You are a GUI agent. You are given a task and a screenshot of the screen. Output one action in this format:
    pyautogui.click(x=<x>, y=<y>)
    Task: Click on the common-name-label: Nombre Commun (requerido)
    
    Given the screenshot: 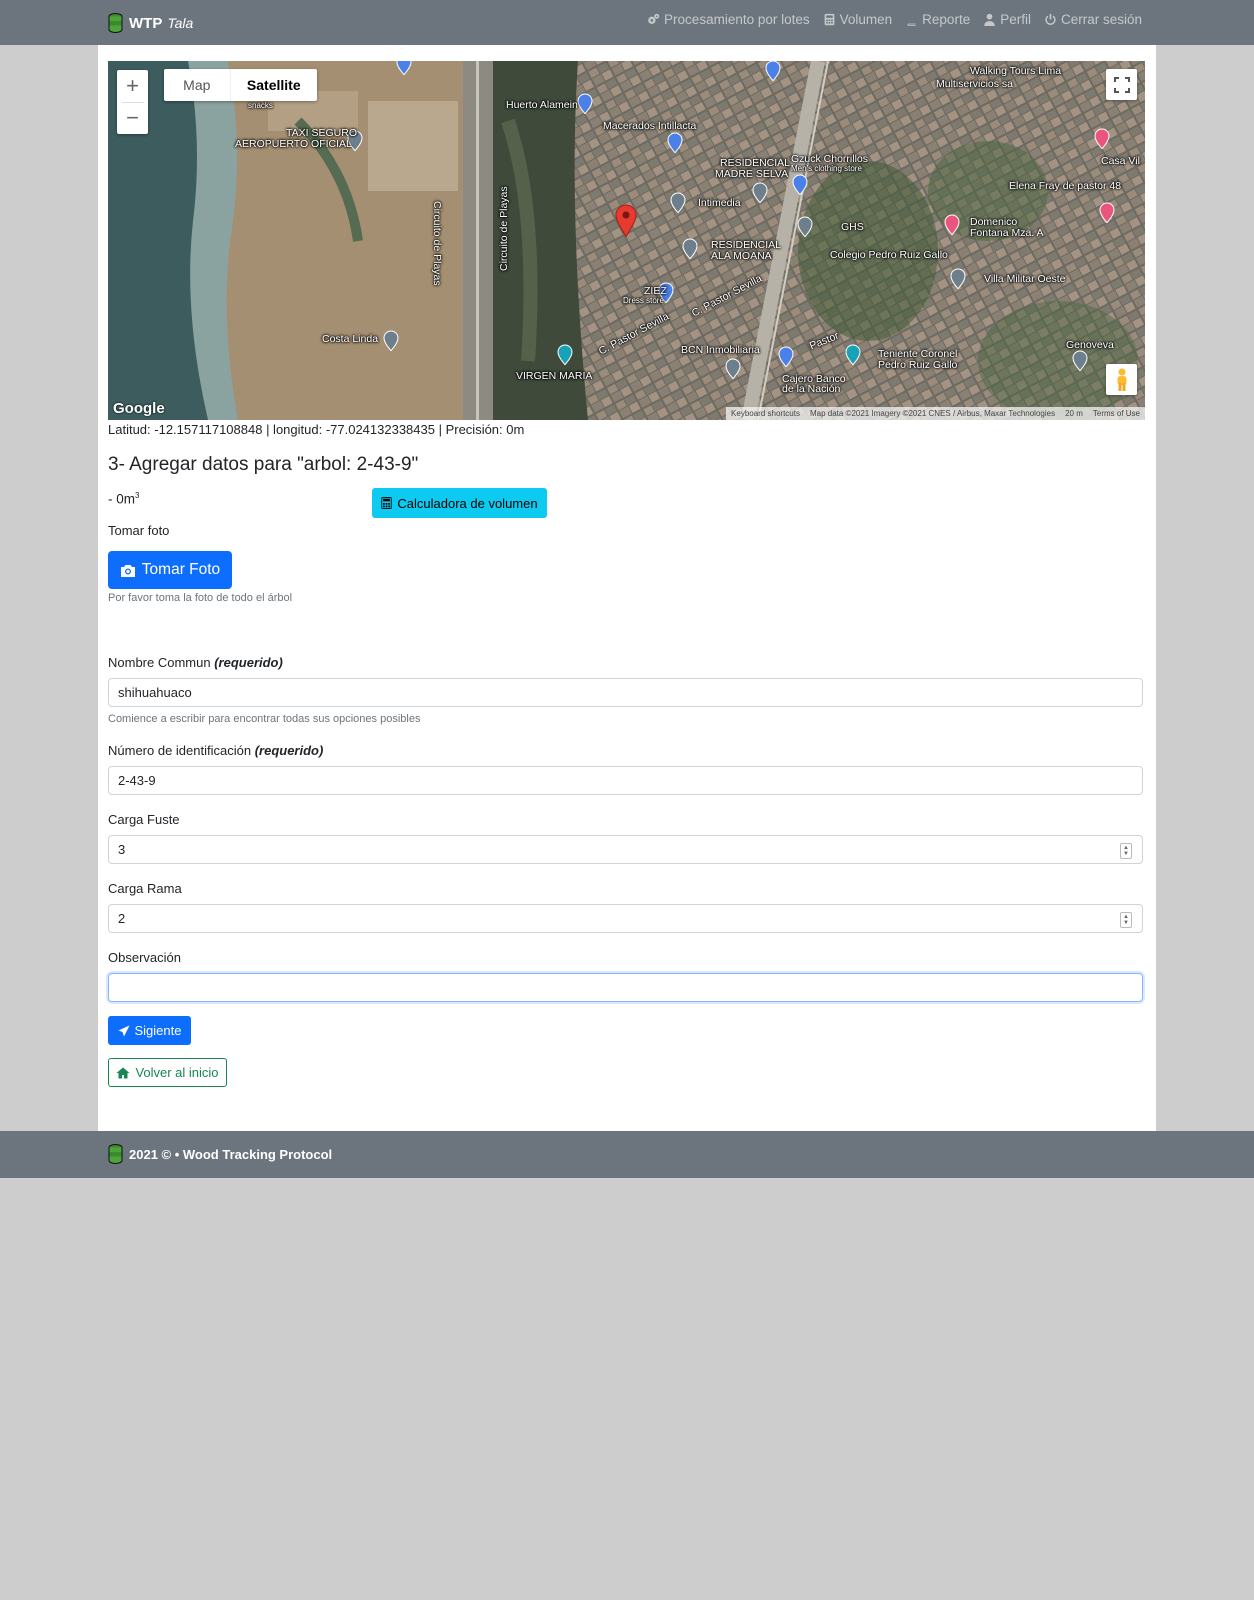 What is the action you would take?
    pyautogui.click(x=195, y=662)
    